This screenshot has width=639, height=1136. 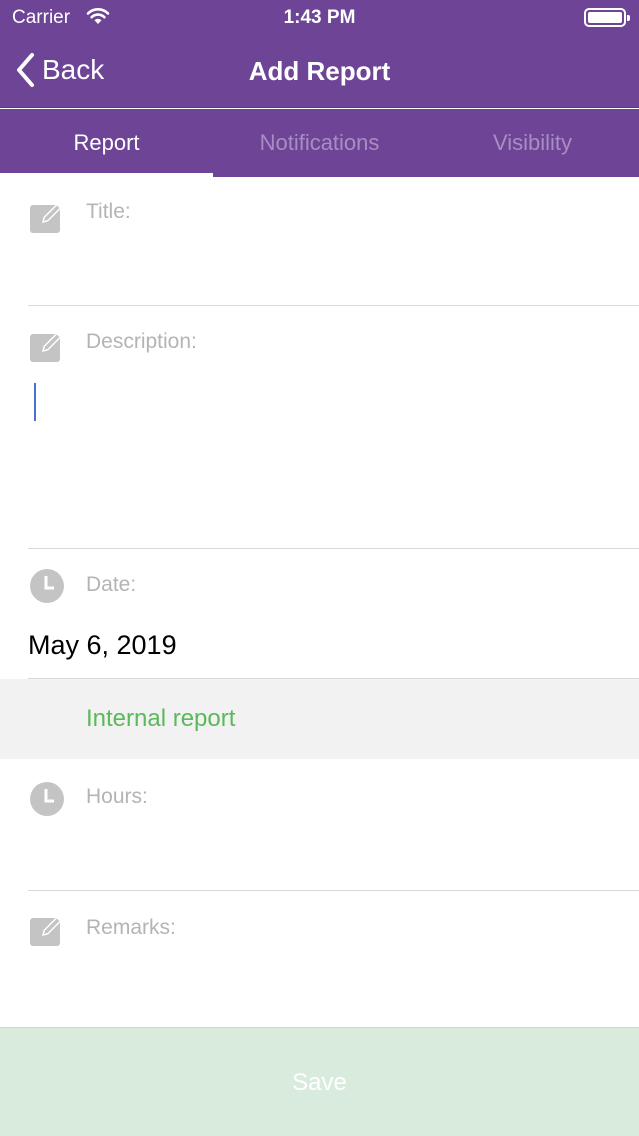 What do you see at coordinates (319, 614) in the screenshot?
I see `date-field: Date: May 6, 2019` at bounding box center [319, 614].